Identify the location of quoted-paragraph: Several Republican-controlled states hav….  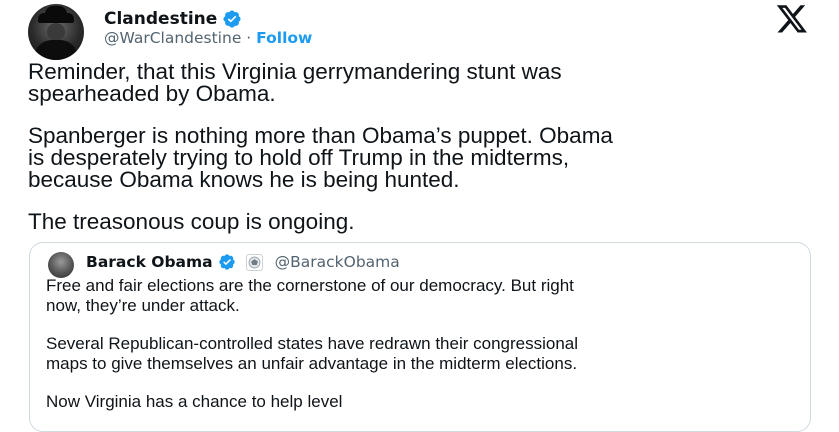
(426, 354).